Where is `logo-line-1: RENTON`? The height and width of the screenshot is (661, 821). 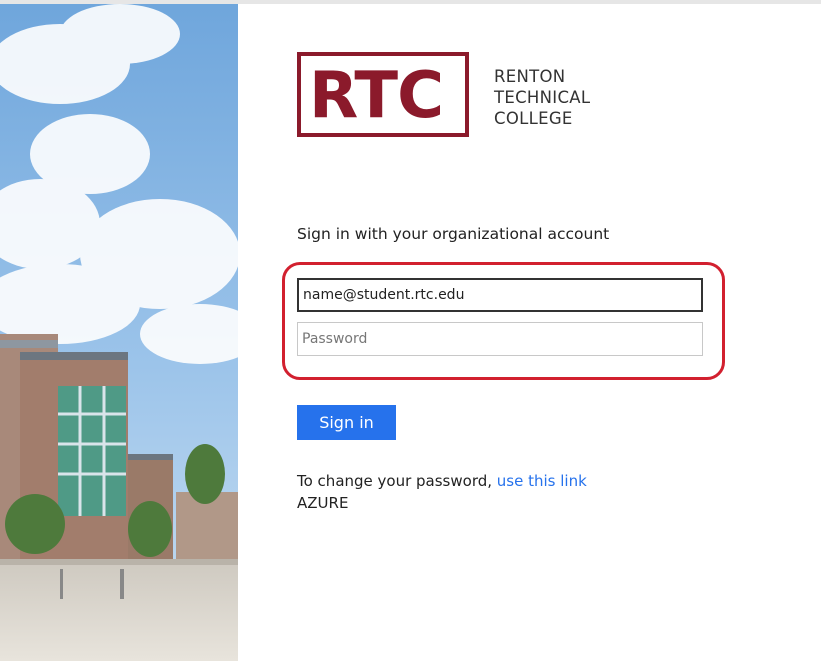
logo-line-1: RENTON is located at coordinates (530, 76).